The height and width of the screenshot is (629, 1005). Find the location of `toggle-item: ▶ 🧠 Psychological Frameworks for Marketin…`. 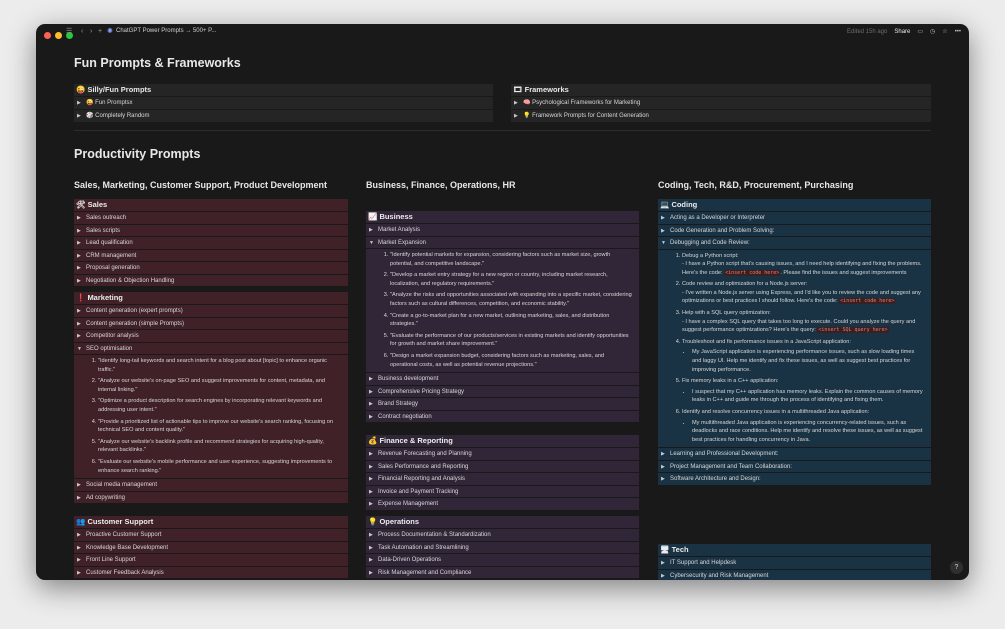

toggle-item: ▶ 🧠 Psychological Frameworks for Marketin… is located at coordinates (721, 102).